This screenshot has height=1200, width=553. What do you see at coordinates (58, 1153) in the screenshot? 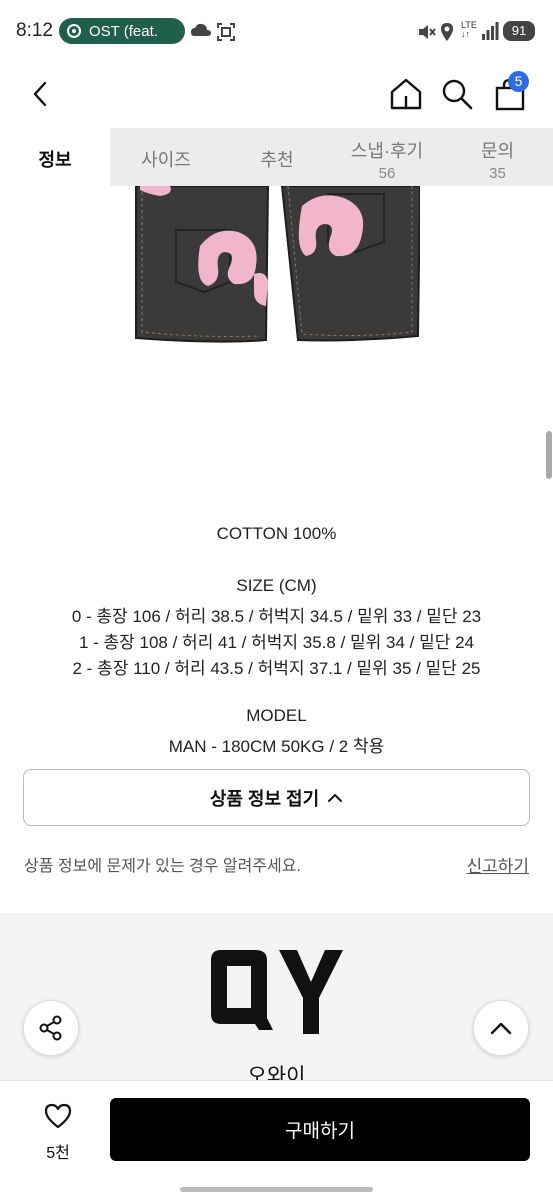
I see `like-count: 5천` at bounding box center [58, 1153].